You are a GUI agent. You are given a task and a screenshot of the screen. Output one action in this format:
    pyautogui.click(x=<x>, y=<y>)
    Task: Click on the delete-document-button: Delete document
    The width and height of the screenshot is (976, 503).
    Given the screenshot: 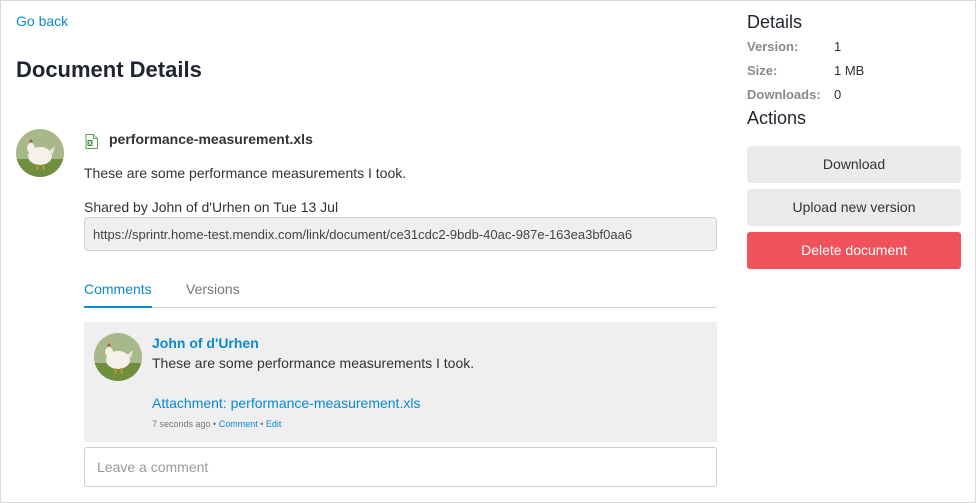 What is the action you would take?
    pyautogui.click(x=854, y=250)
    